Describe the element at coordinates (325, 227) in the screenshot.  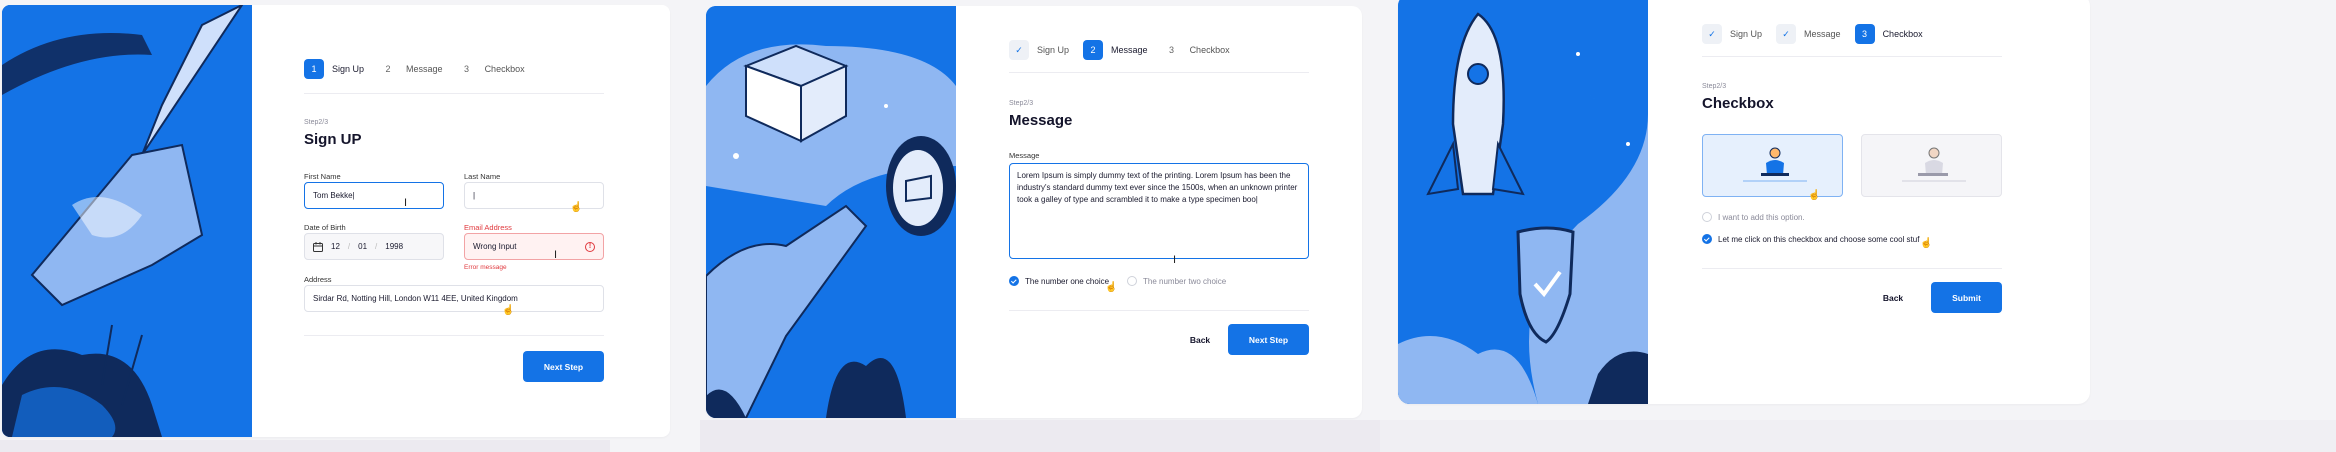
I see `dob-label: Date of Birth` at that location.